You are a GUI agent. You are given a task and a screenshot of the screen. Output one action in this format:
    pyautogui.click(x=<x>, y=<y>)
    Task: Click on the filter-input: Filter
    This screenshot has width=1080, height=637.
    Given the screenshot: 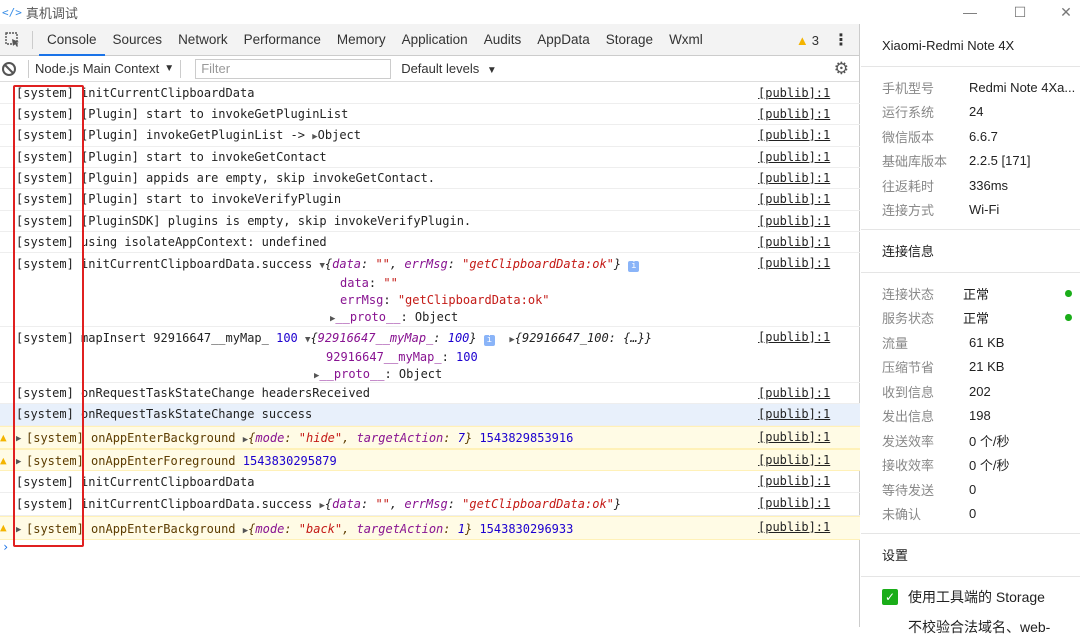 What is the action you would take?
    pyautogui.click(x=293, y=68)
    